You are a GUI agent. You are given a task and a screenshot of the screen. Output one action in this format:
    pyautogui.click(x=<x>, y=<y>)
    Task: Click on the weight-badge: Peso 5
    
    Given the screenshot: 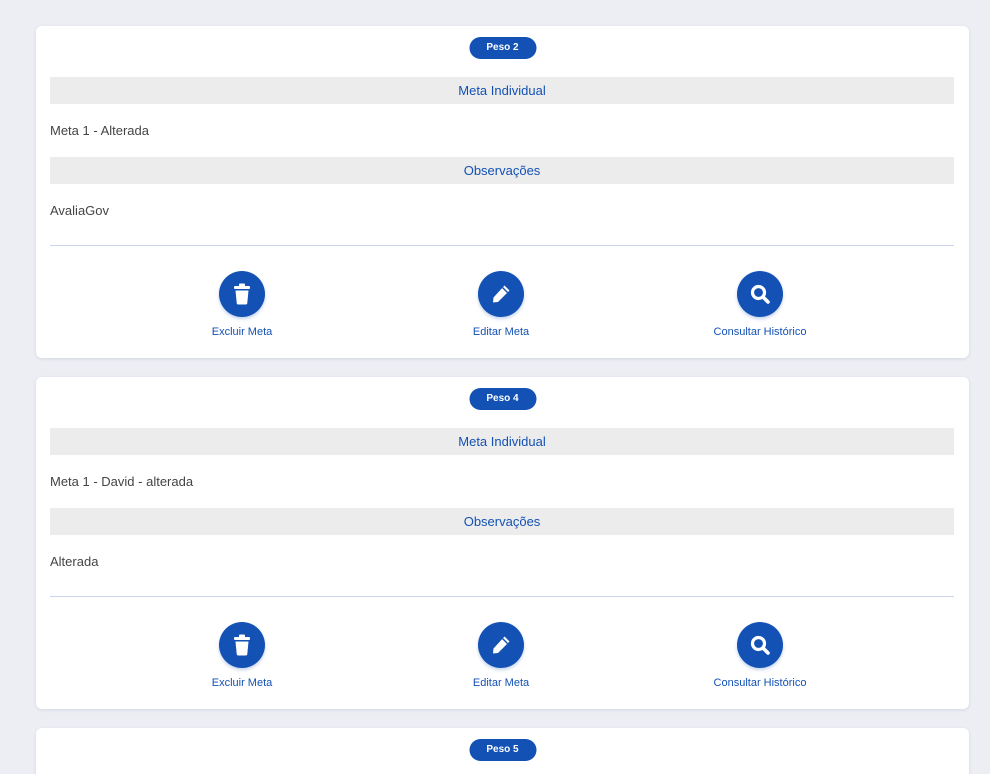 What is the action you would take?
    pyautogui.click(x=502, y=750)
    